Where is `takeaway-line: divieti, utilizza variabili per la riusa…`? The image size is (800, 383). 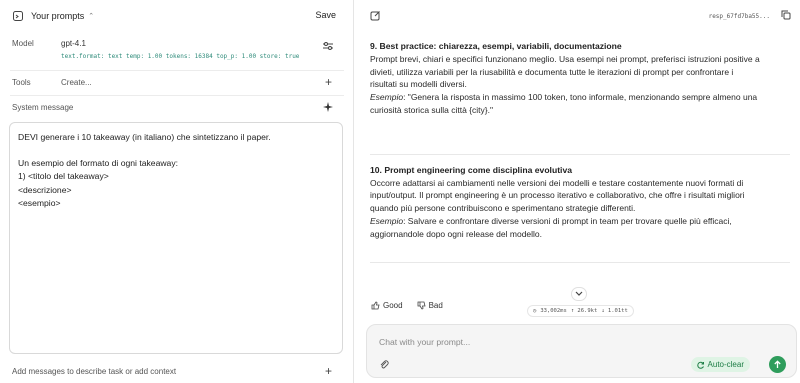 takeaway-line: divieti, utilizza variabili per la riusa… is located at coordinates (552, 71).